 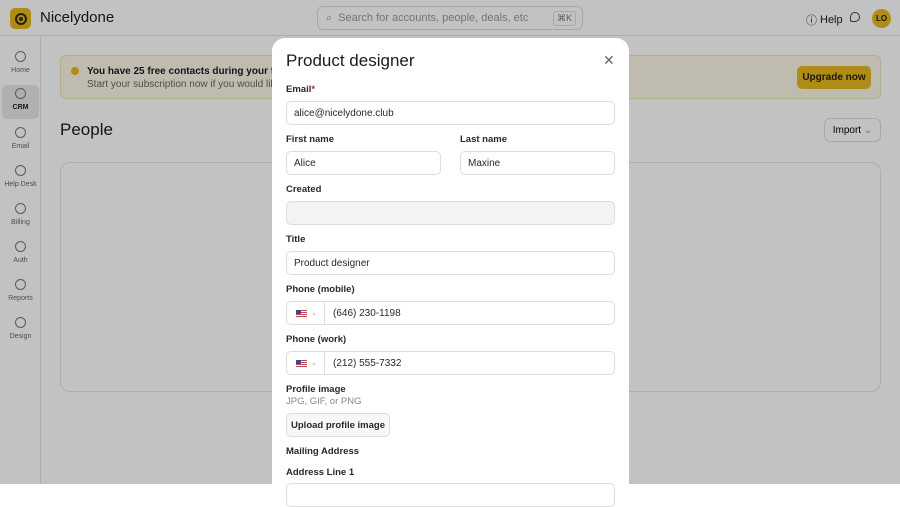 What do you see at coordinates (350, 60) in the screenshot?
I see `modal-title: Product designer` at bounding box center [350, 60].